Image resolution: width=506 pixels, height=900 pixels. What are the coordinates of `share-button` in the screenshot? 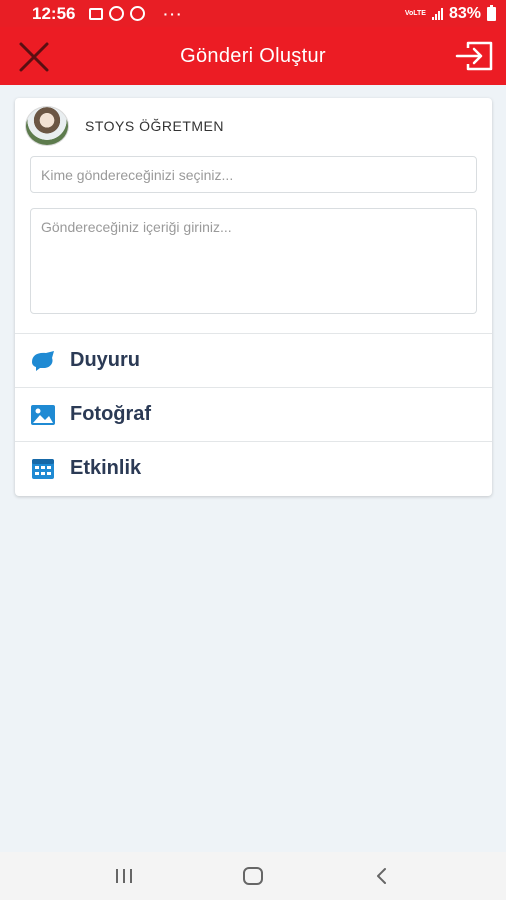 It's located at (474, 56).